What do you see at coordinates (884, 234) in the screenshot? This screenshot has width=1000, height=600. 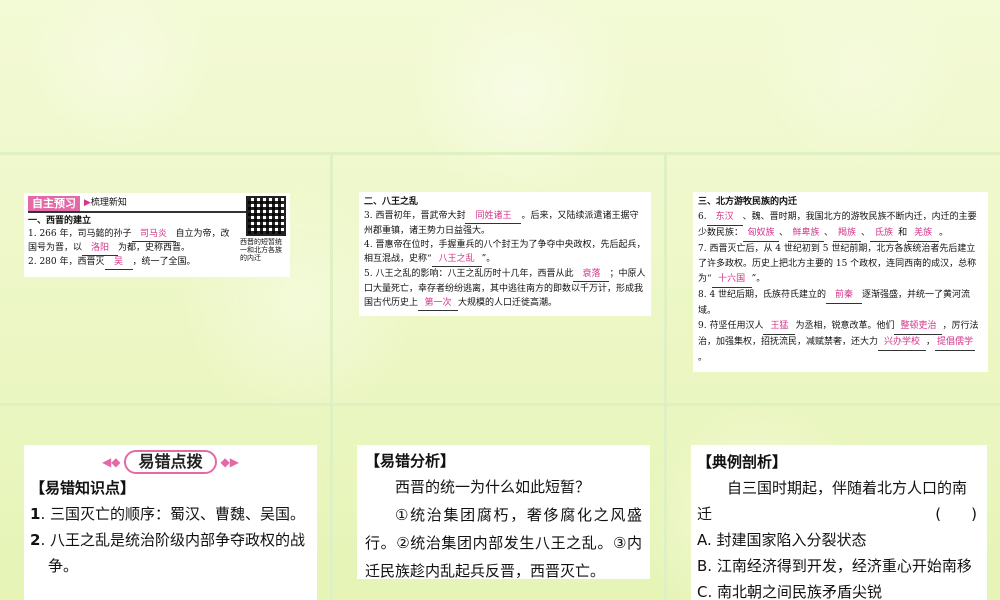 I see `answer-blank: 氐族` at bounding box center [884, 234].